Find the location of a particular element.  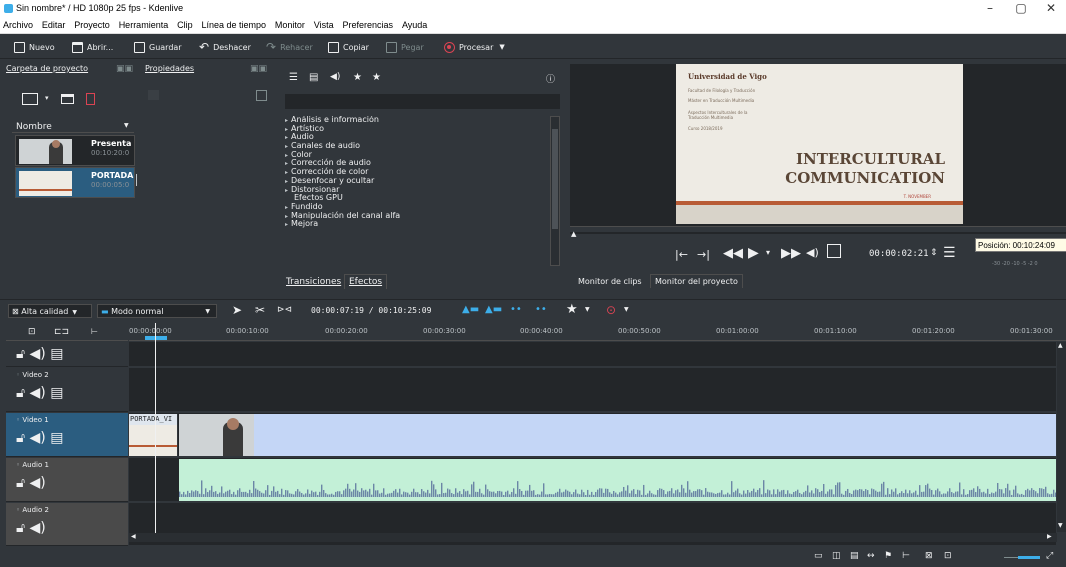

scroll-down-icon: ▼ is located at coordinates (1060, 525).